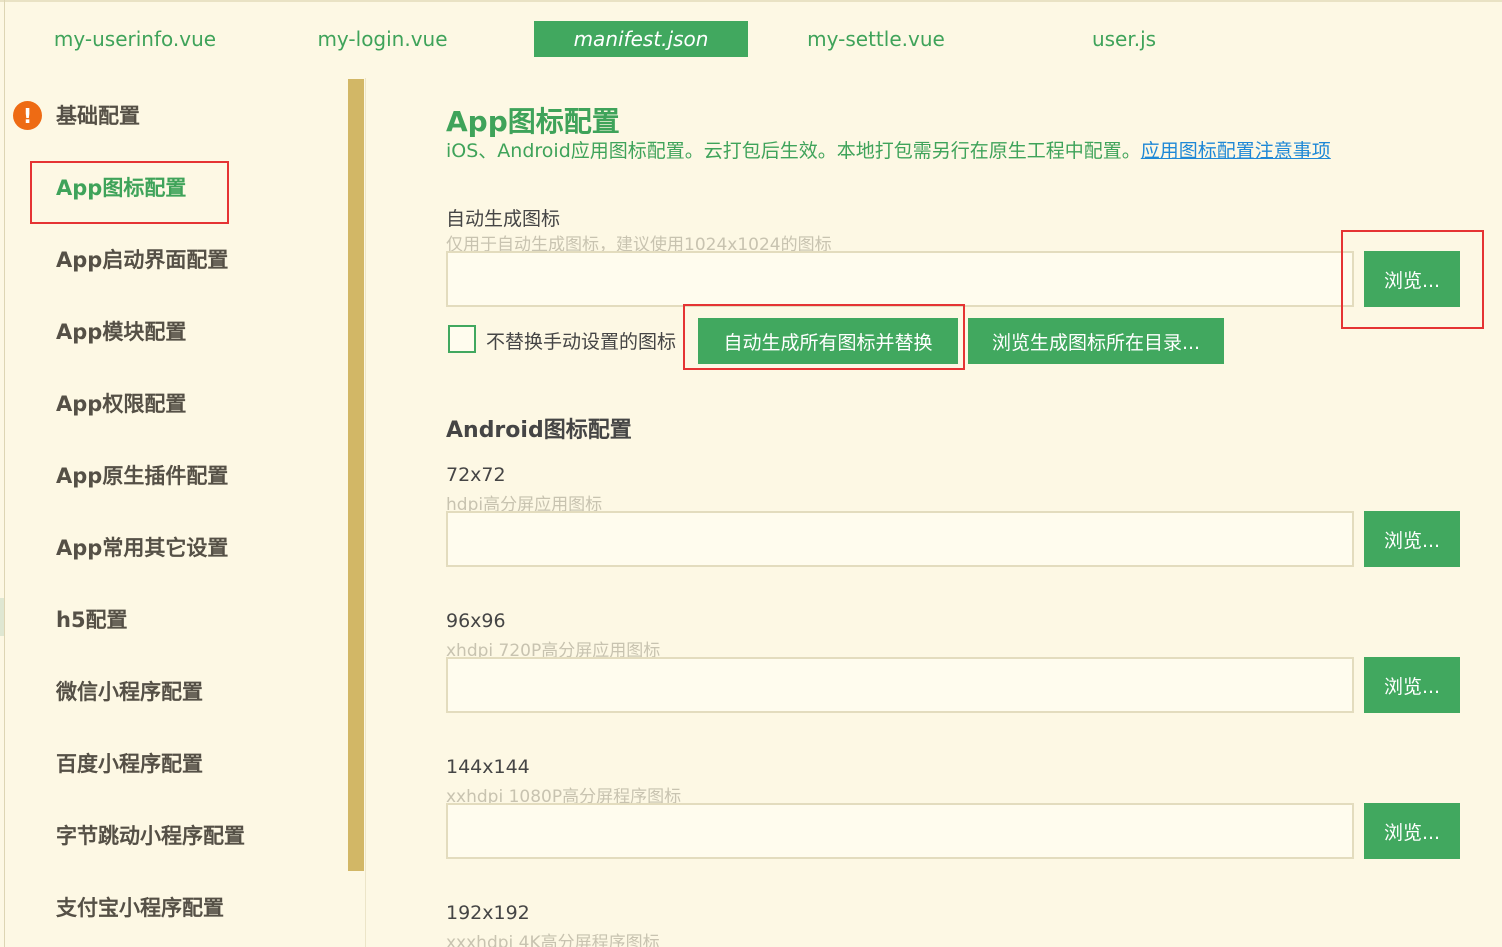 The width and height of the screenshot is (1502, 947). Describe the element at coordinates (488, 767) in the screenshot. I see `icon-144-label: 144x144` at that location.